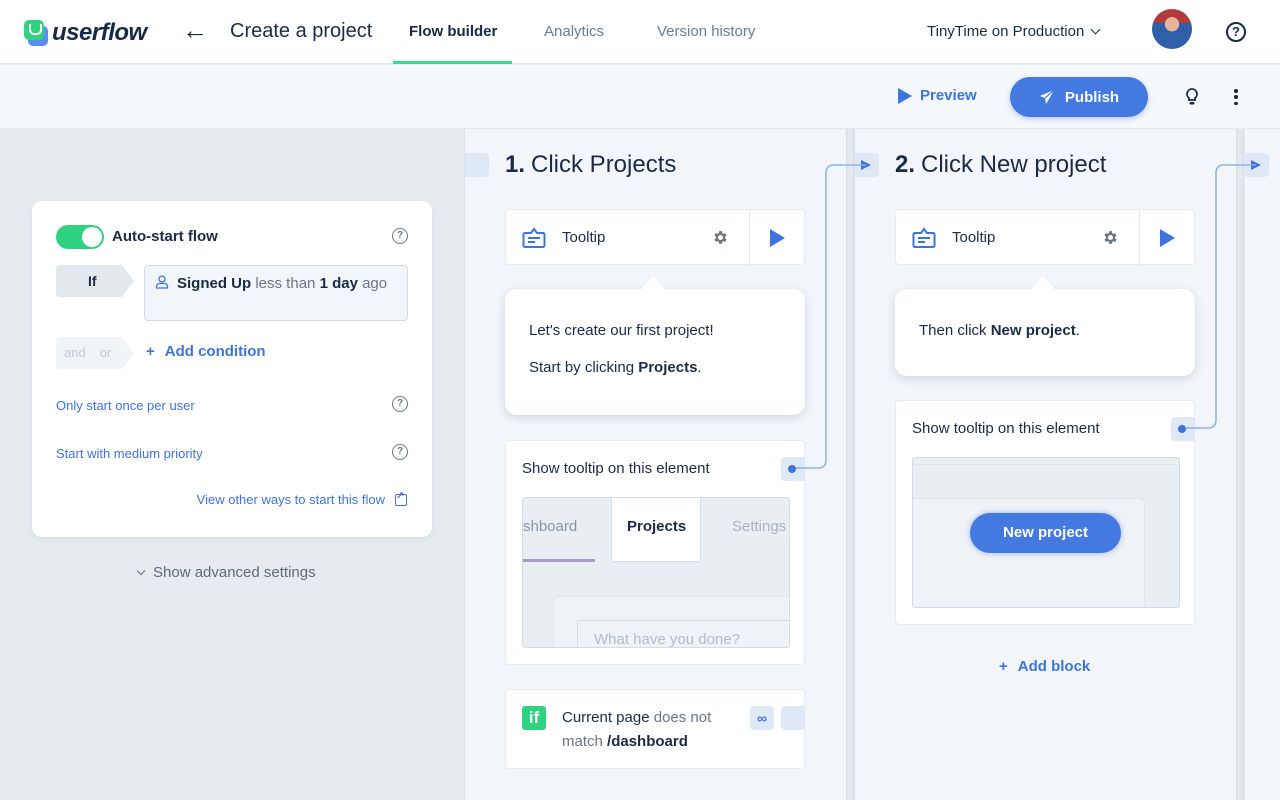 The image size is (1280, 800). What do you see at coordinates (1014, 164) in the screenshot?
I see `step-title-text: Click New project` at bounding box center [1014, 164].